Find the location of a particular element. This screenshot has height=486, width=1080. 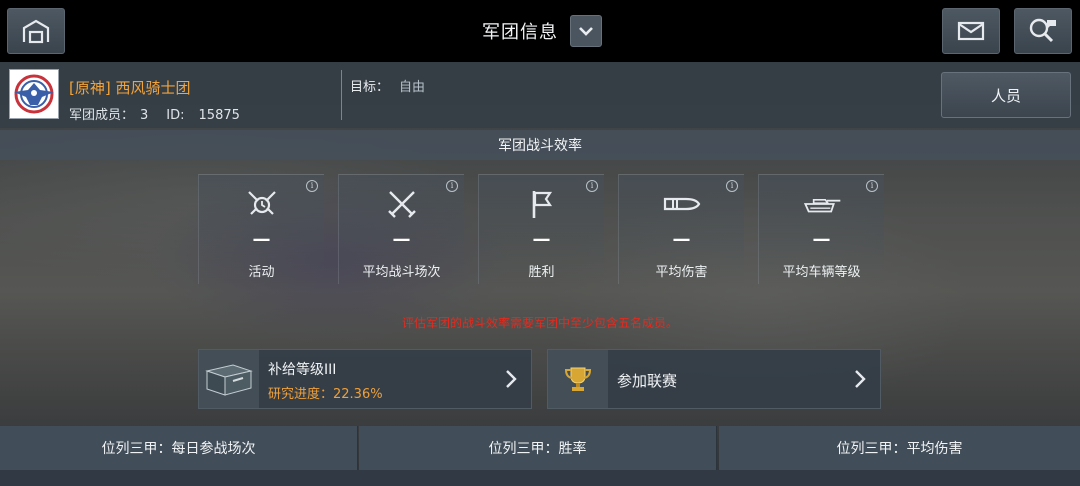

id-label: ID: is located at coordinates (175, 115).